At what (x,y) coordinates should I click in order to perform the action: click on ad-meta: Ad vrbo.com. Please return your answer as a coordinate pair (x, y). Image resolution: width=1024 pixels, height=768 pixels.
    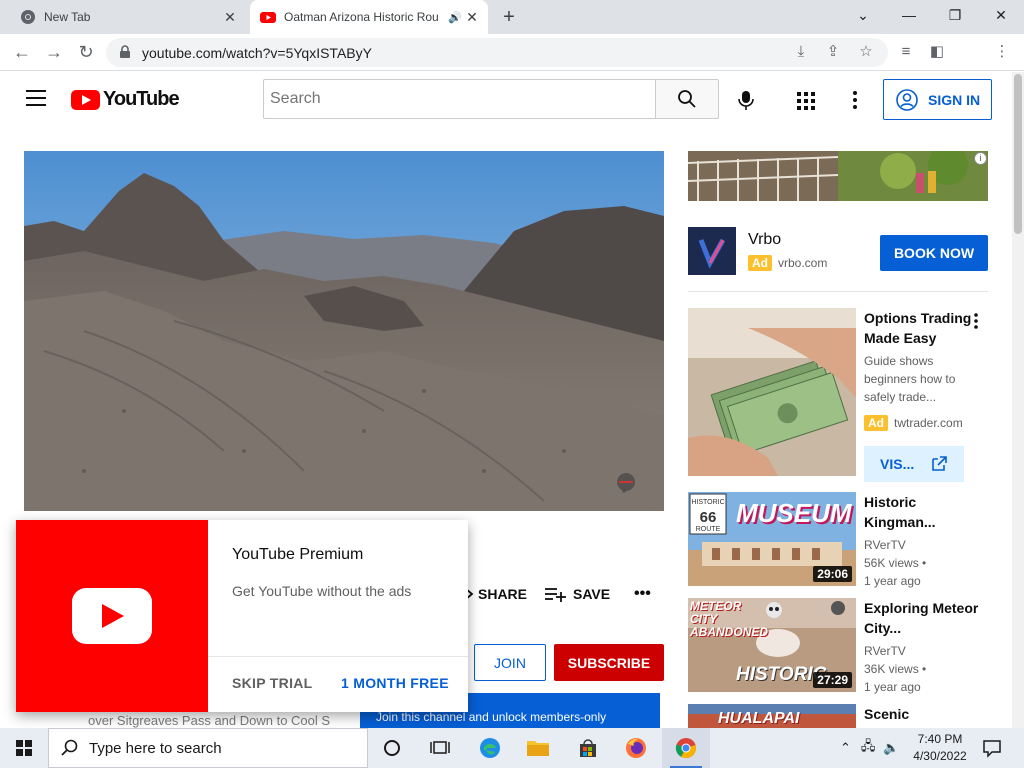
    Looking at the image, I should click on (787, 263).